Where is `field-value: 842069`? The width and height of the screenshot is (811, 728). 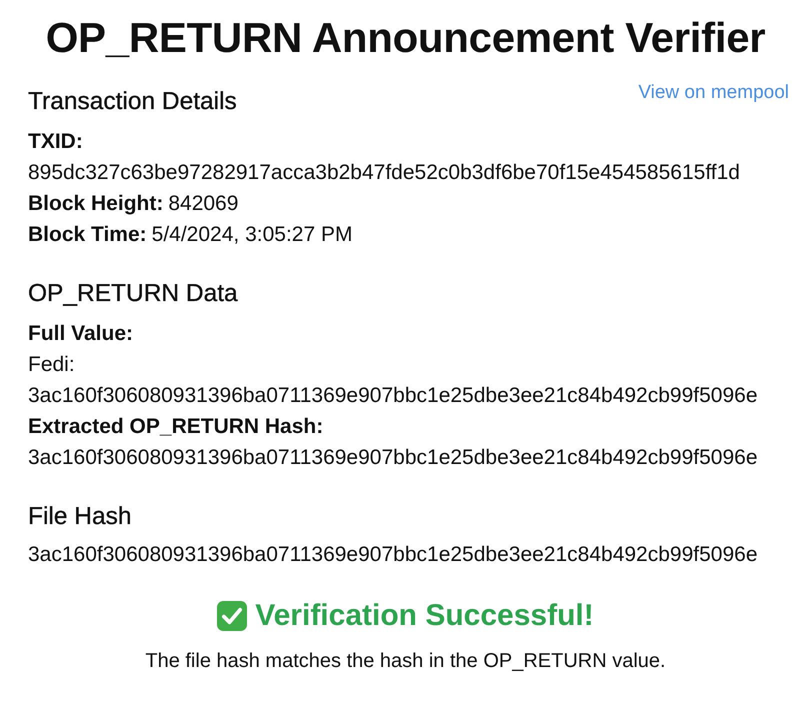
field-value: 842069 is located at coordinates (203, 203).